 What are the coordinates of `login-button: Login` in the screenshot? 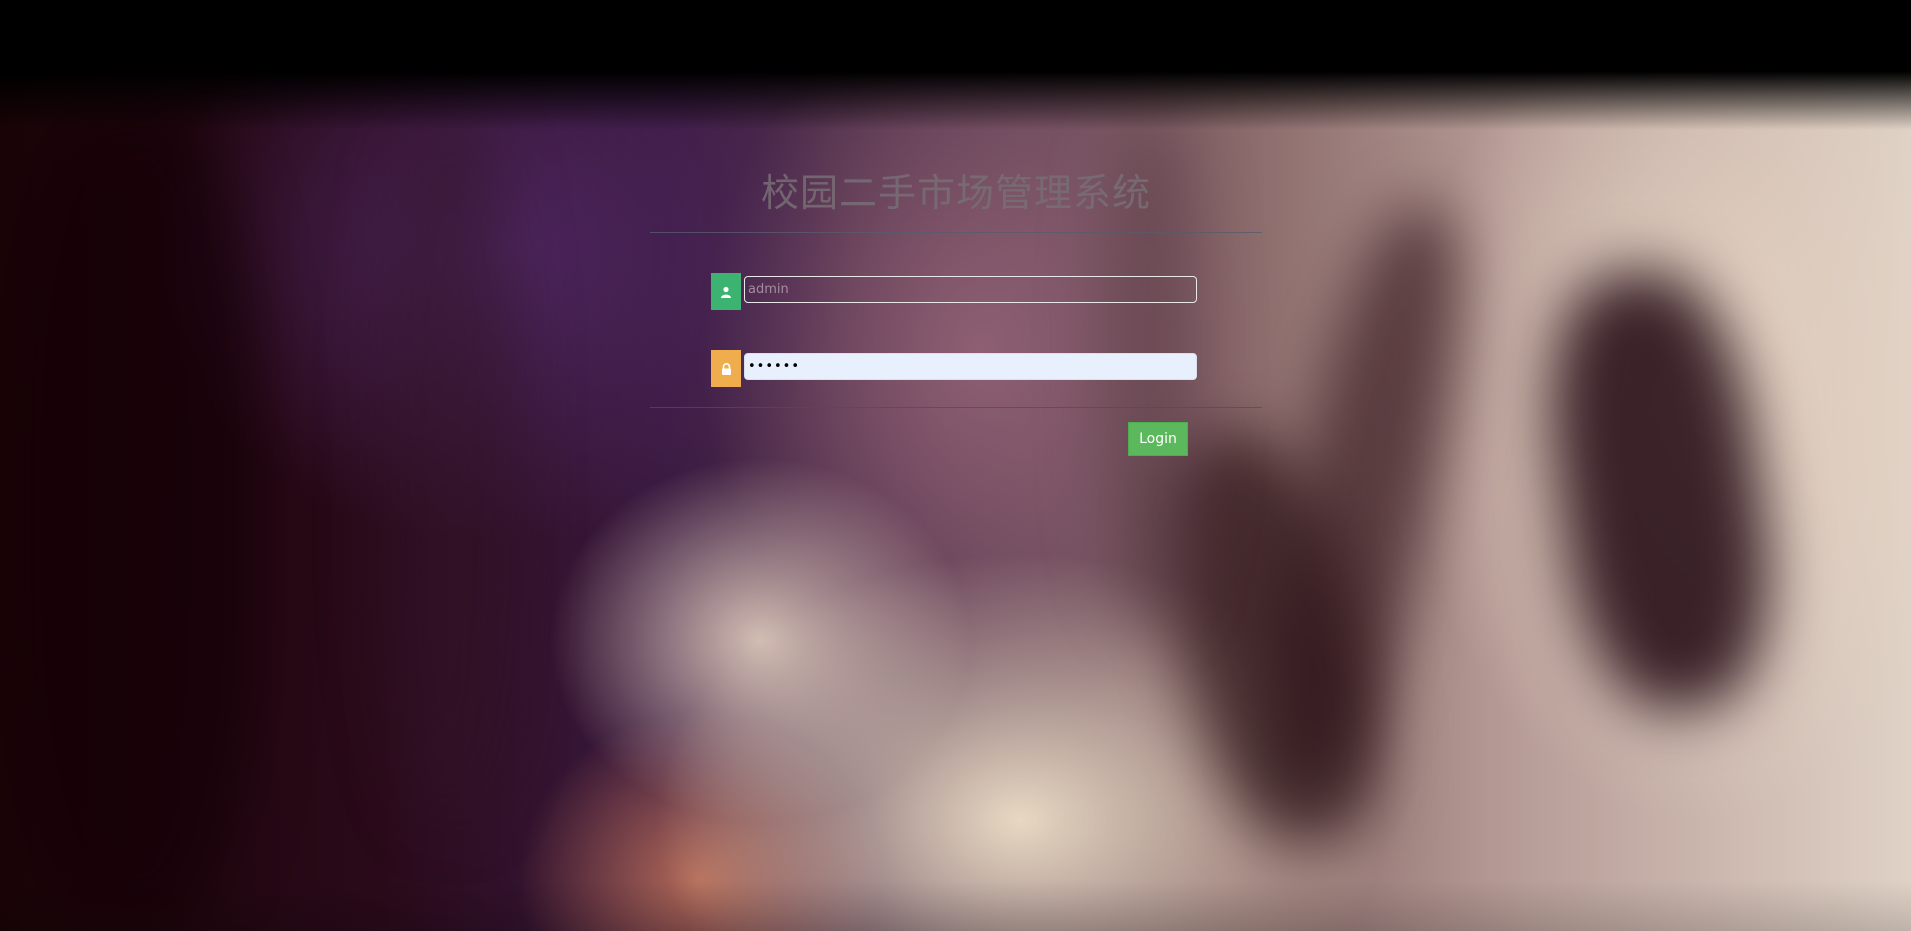 It's located at (1158, 439).